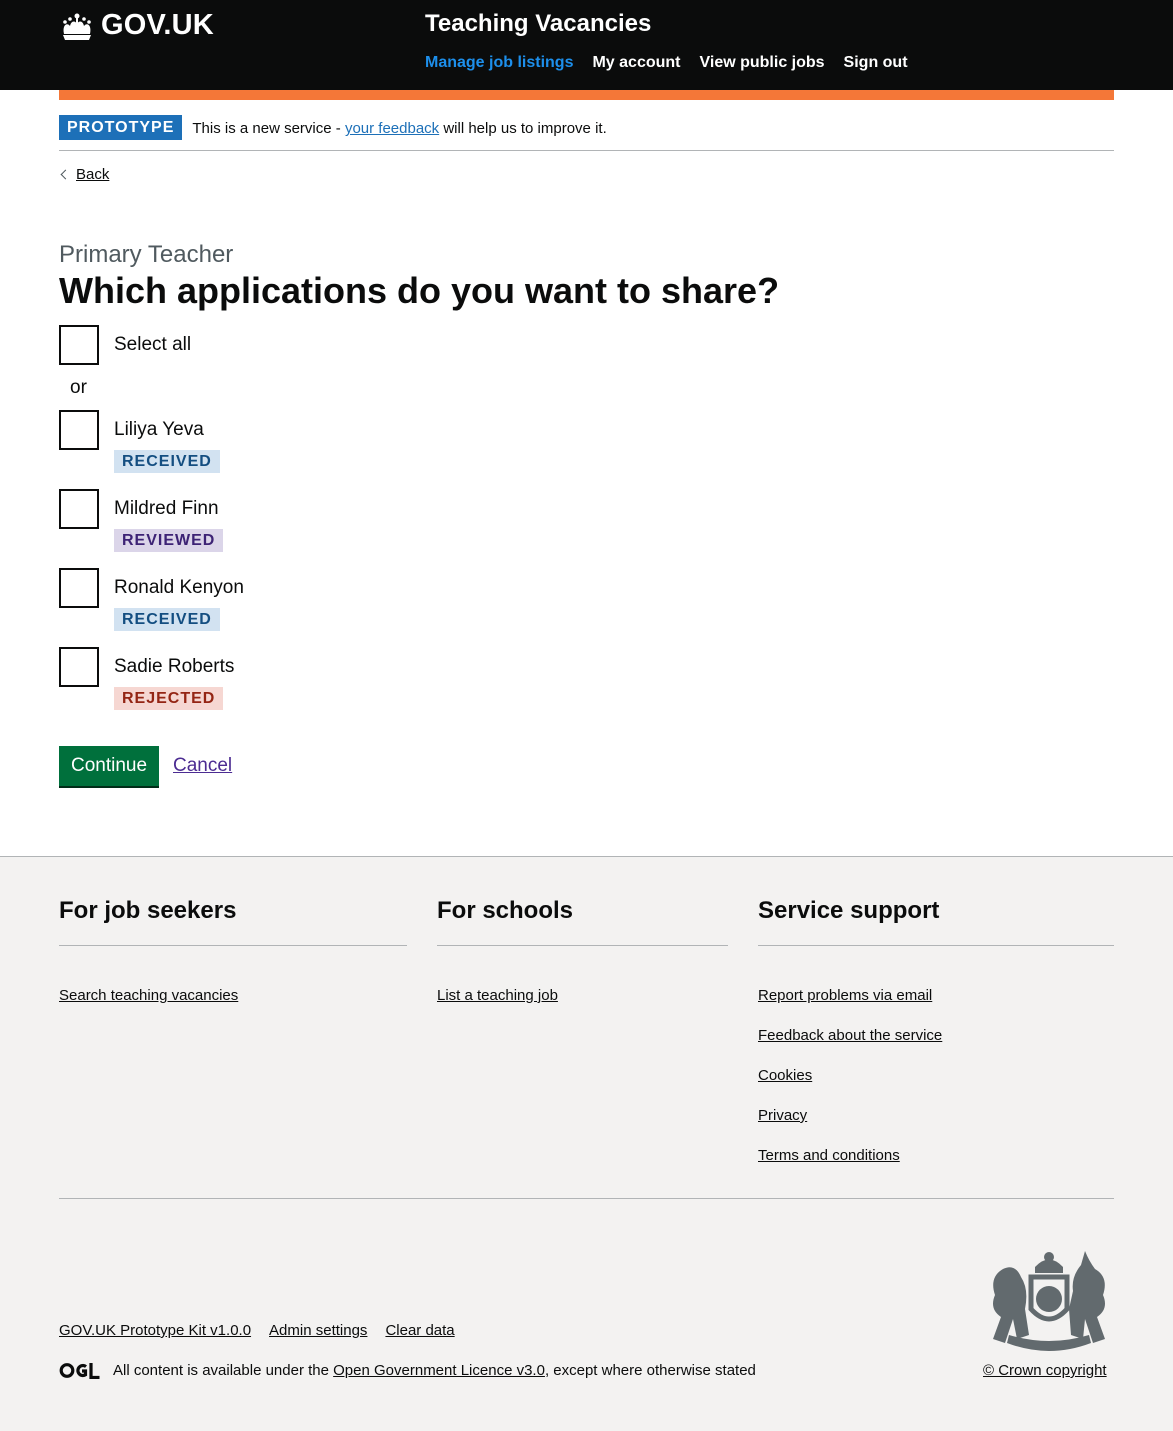 The image size is (1173, 1431). What do you see at coordinates (148, 995) in the screenshot?
I see `footer-link-search-vacancies: Search teaching vacancies` at bounding box center [148, 995].